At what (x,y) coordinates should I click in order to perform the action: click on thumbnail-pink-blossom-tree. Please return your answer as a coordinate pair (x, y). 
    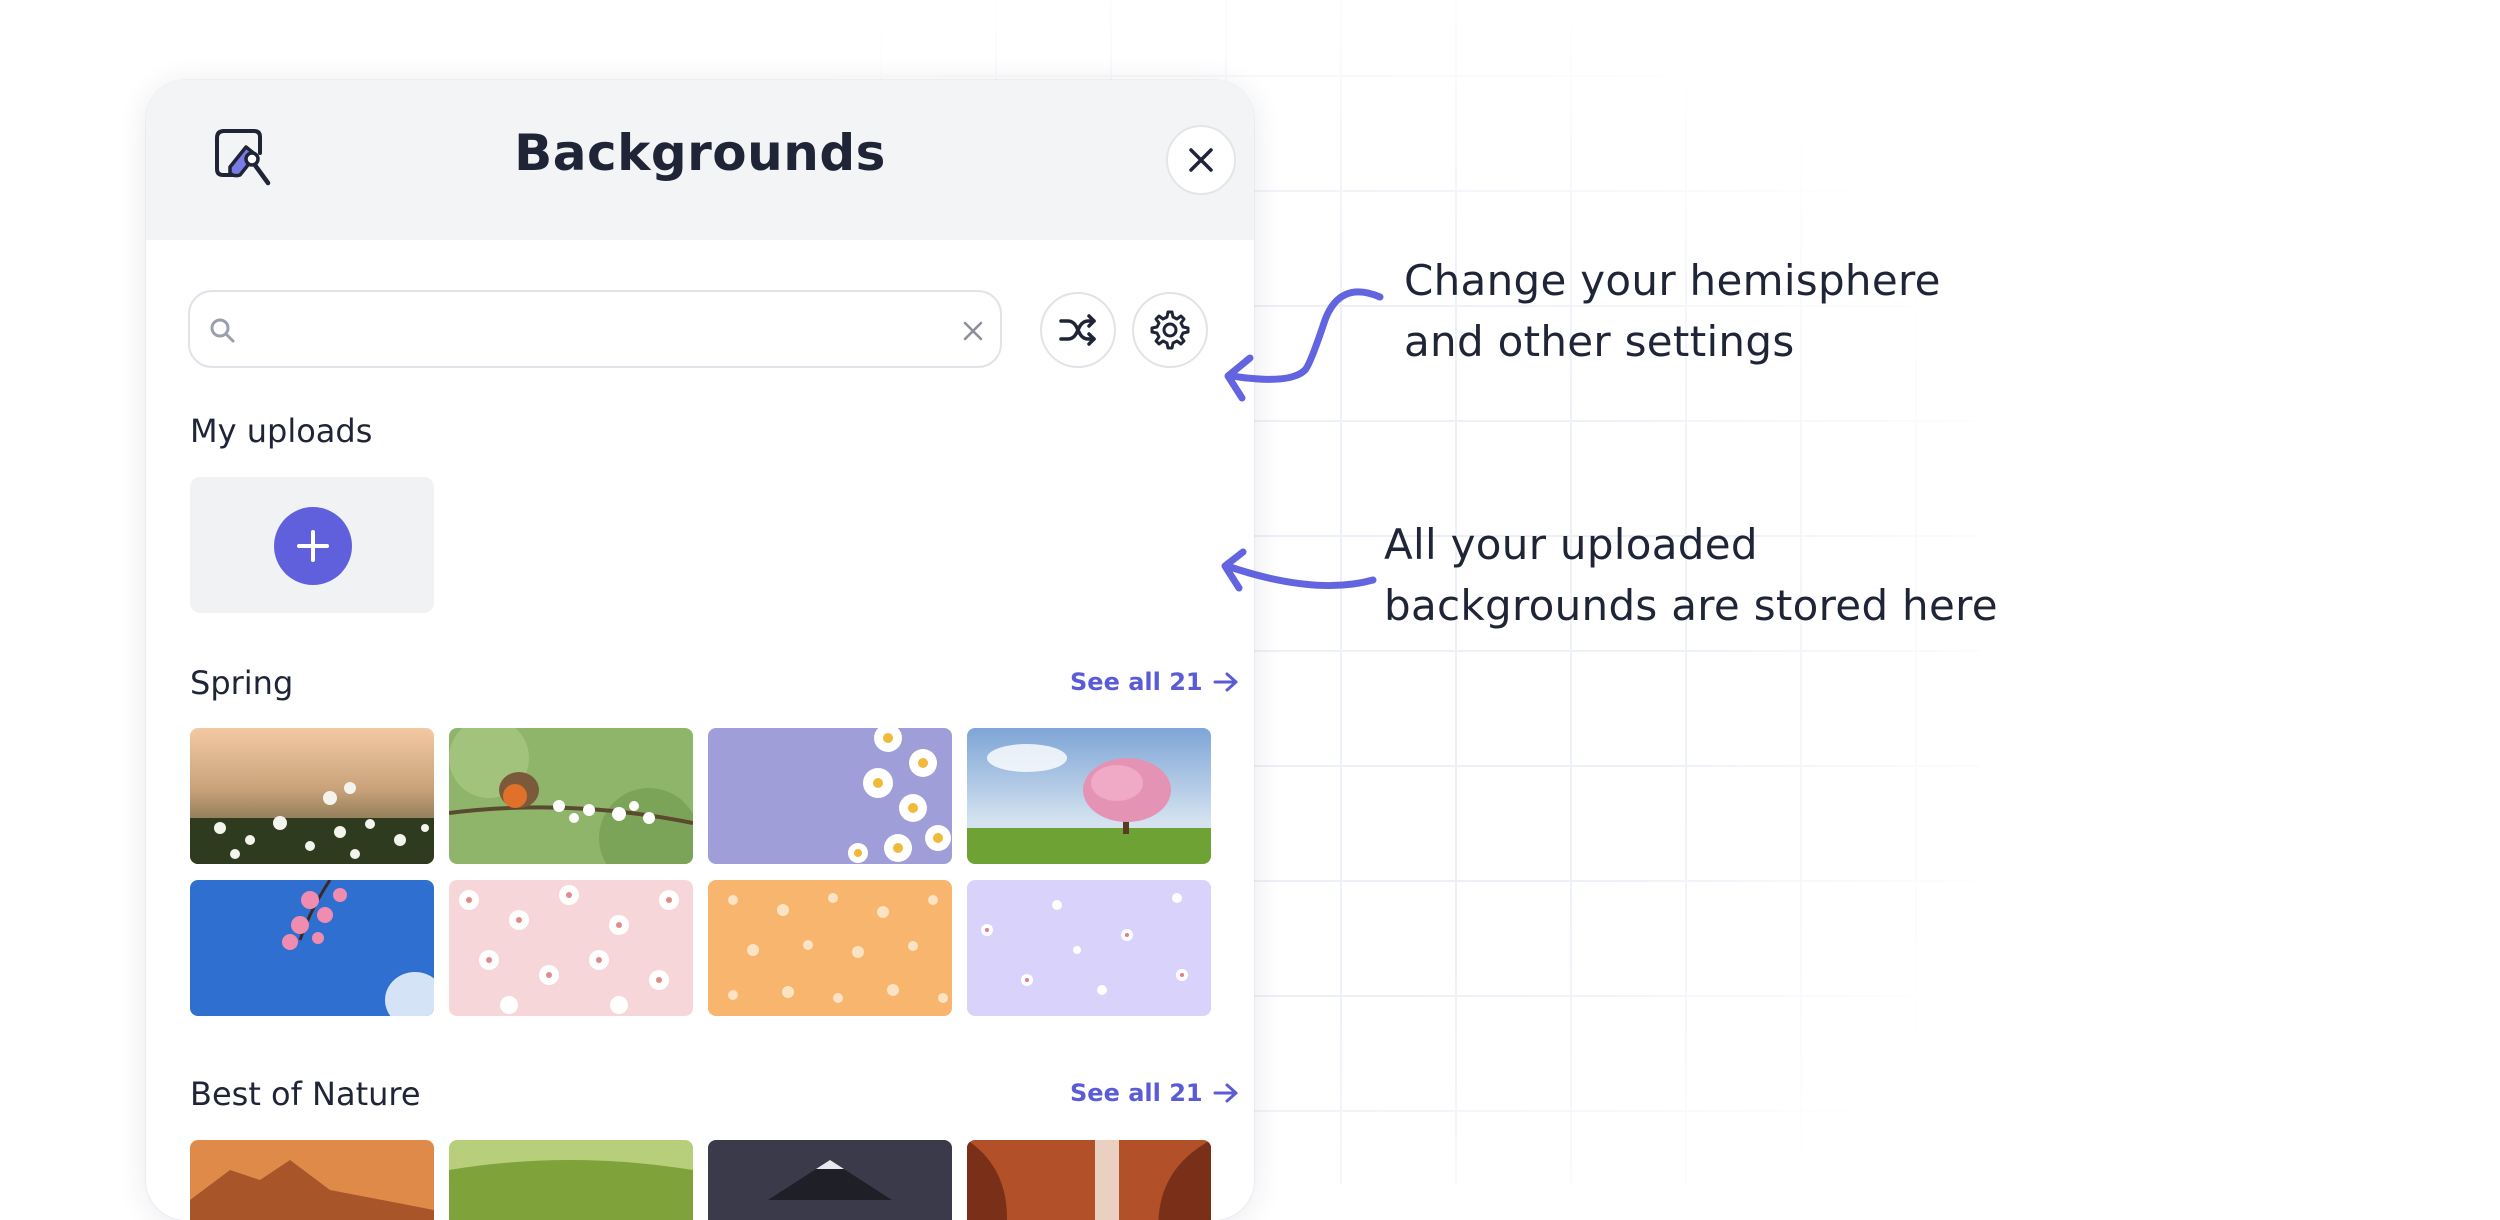
    Looking at the image, I should click on (1089, 796).